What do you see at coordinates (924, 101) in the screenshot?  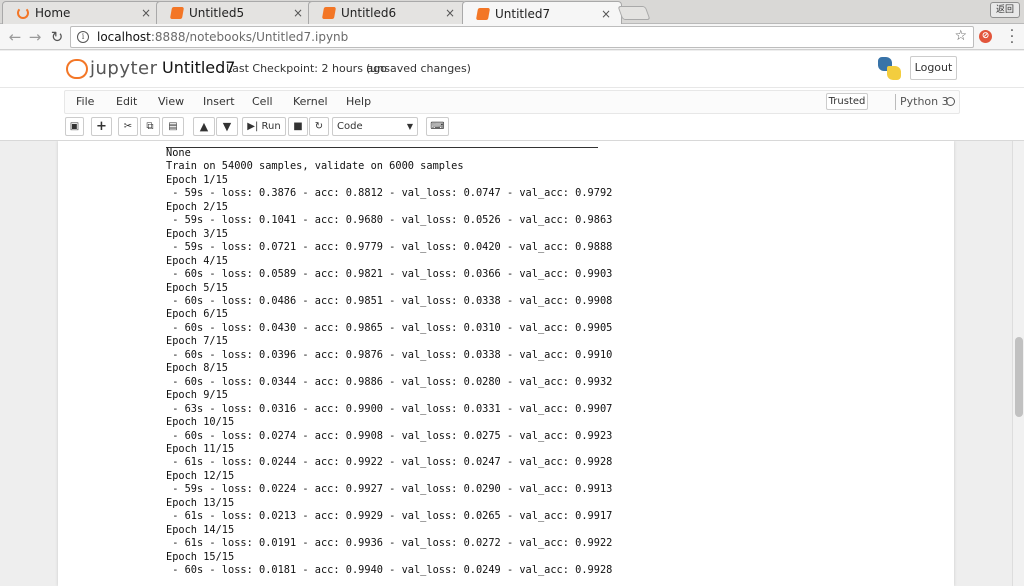 I see `kernel-name: Python 3` at bounding box center [924, 101].